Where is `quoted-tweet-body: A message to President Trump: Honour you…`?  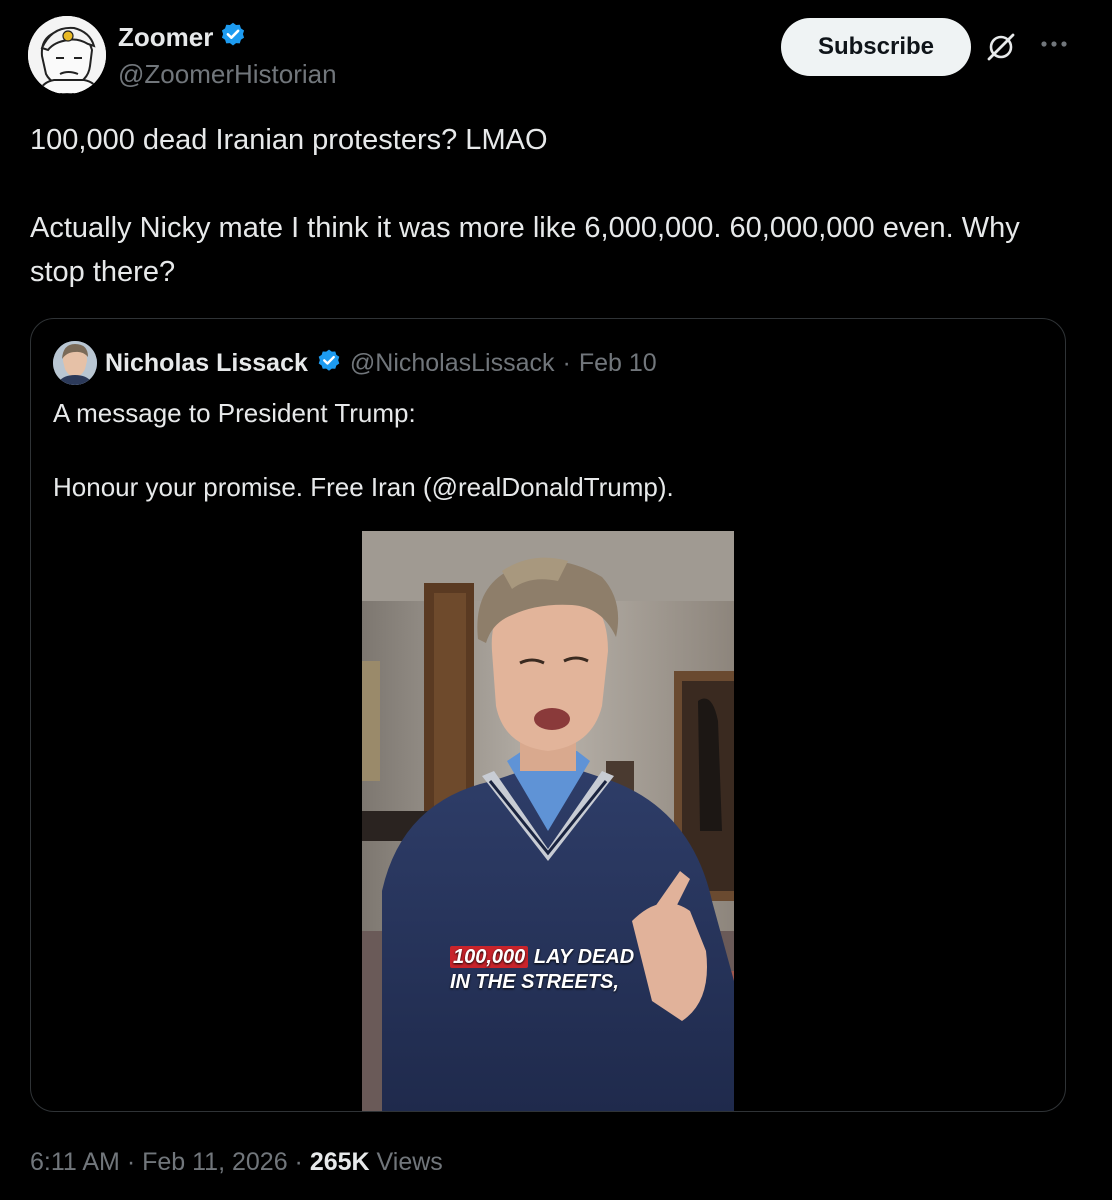
quoted-tweet-body: A message to President Trump: Honour you… is located at coordinates (548, 450).